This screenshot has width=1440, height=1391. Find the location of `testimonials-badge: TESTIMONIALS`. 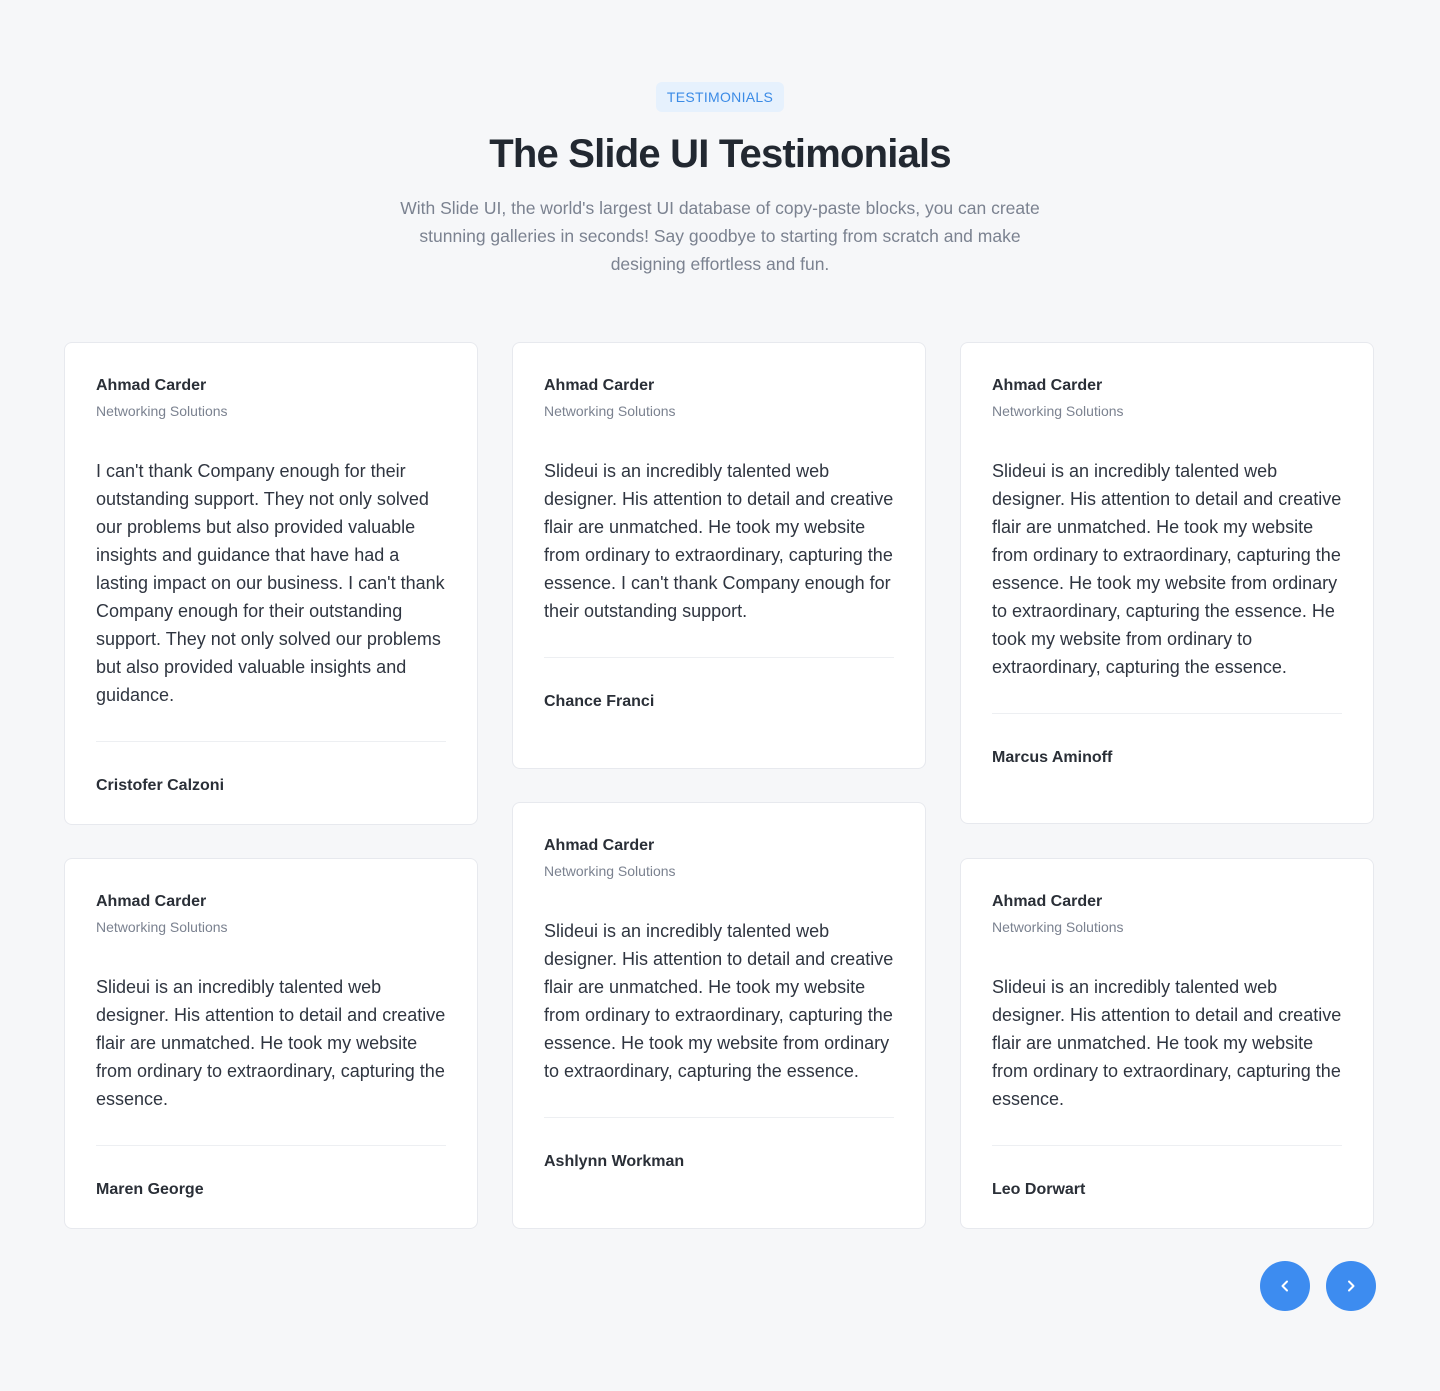

testimonials-badge: TESTIMONIALS is located at coordinates (720, 97).